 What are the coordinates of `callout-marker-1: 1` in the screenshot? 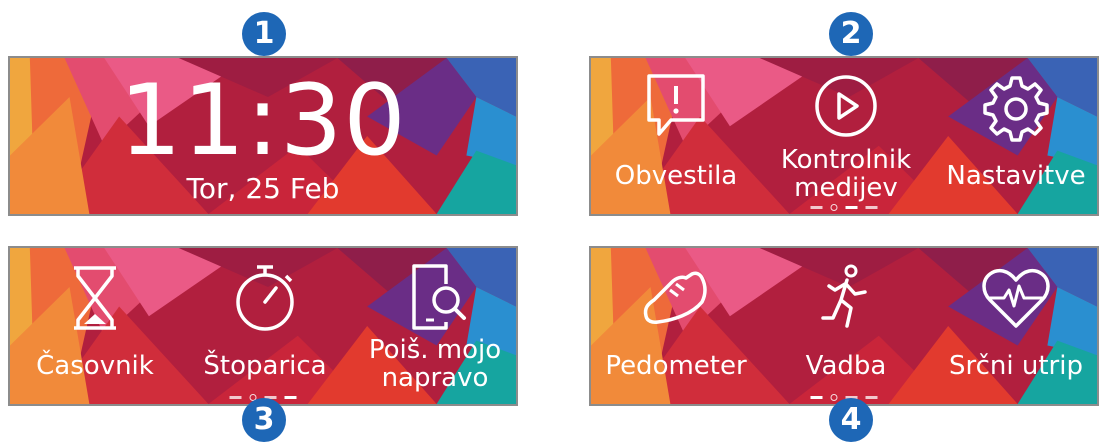 It's located at (264, 34).